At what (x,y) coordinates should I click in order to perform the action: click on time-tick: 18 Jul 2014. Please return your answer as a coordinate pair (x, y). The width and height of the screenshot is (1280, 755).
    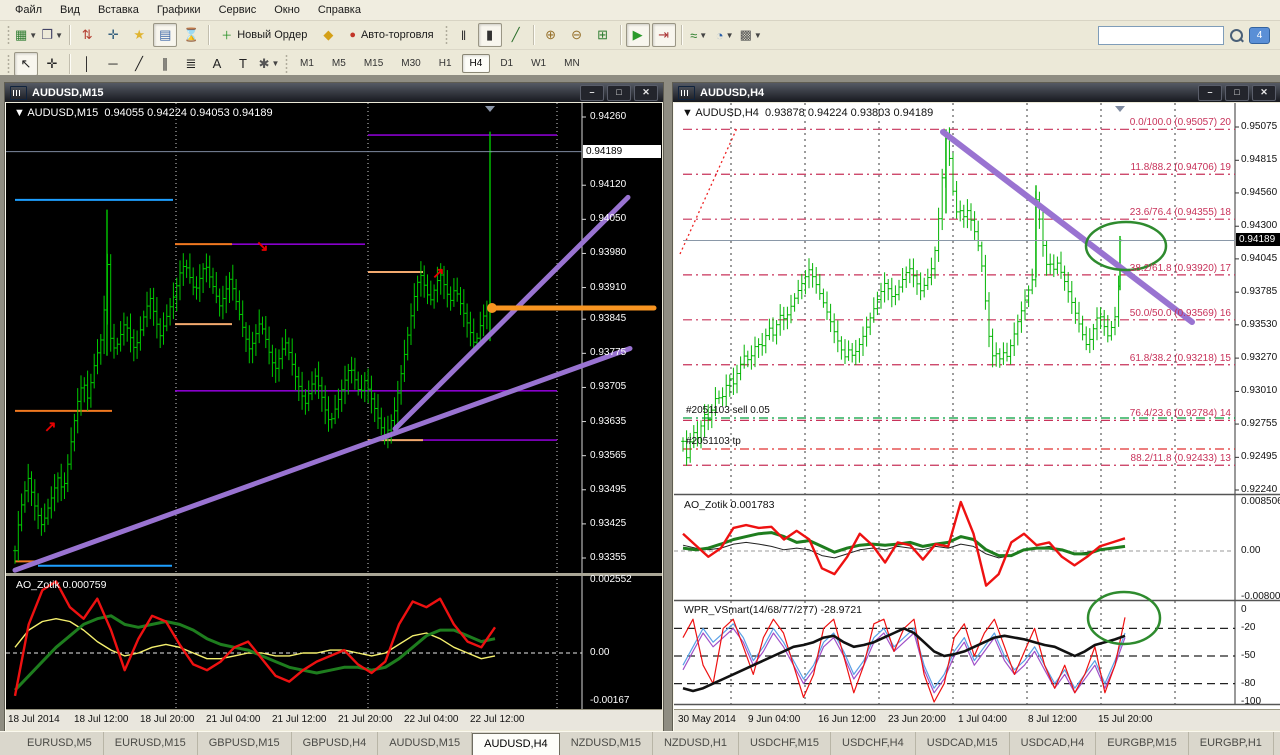
    Looking at the image, I should click on (34, 719).